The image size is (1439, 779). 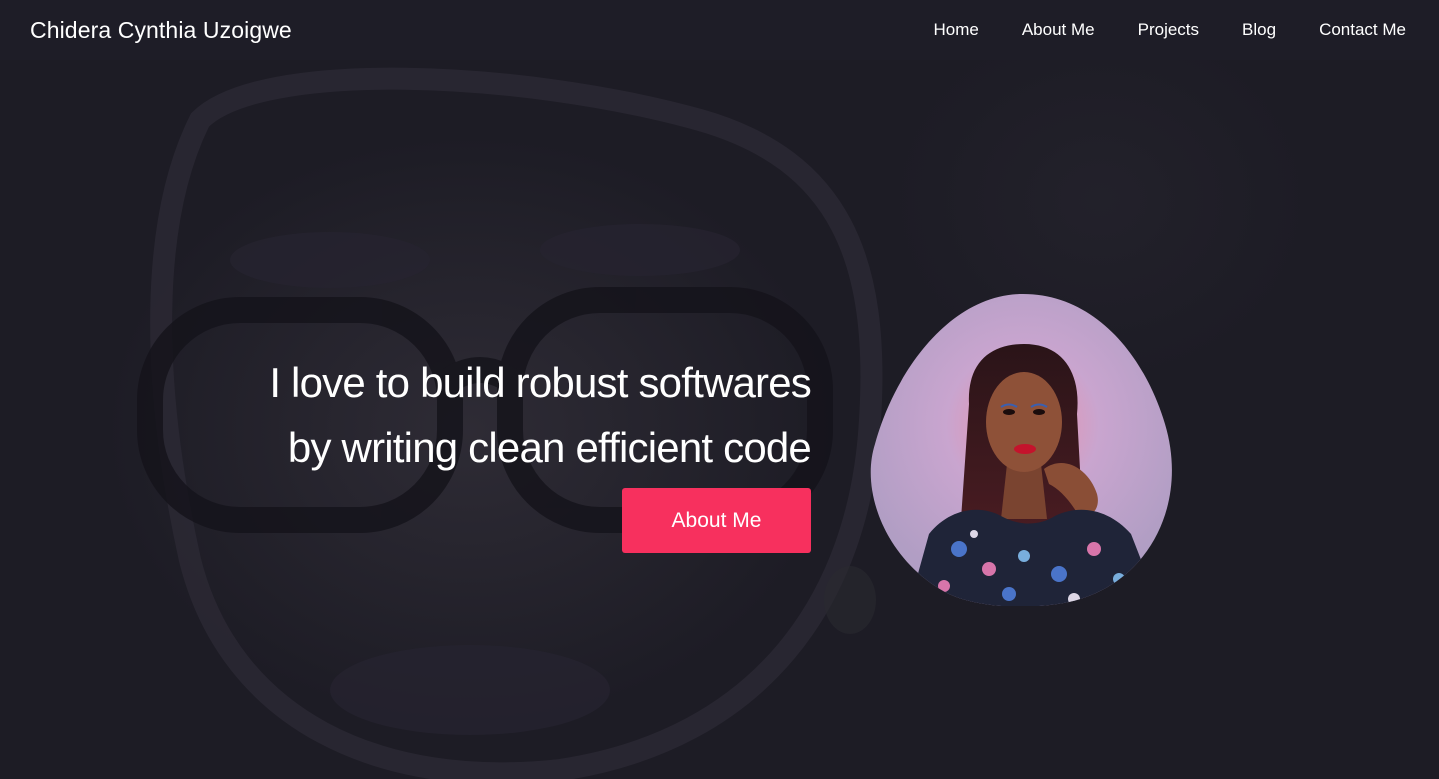 What do you see at coordinates (955, 30) in the screenshot?
I see `nav-link-home: Home` at bounding box center [955, 30].